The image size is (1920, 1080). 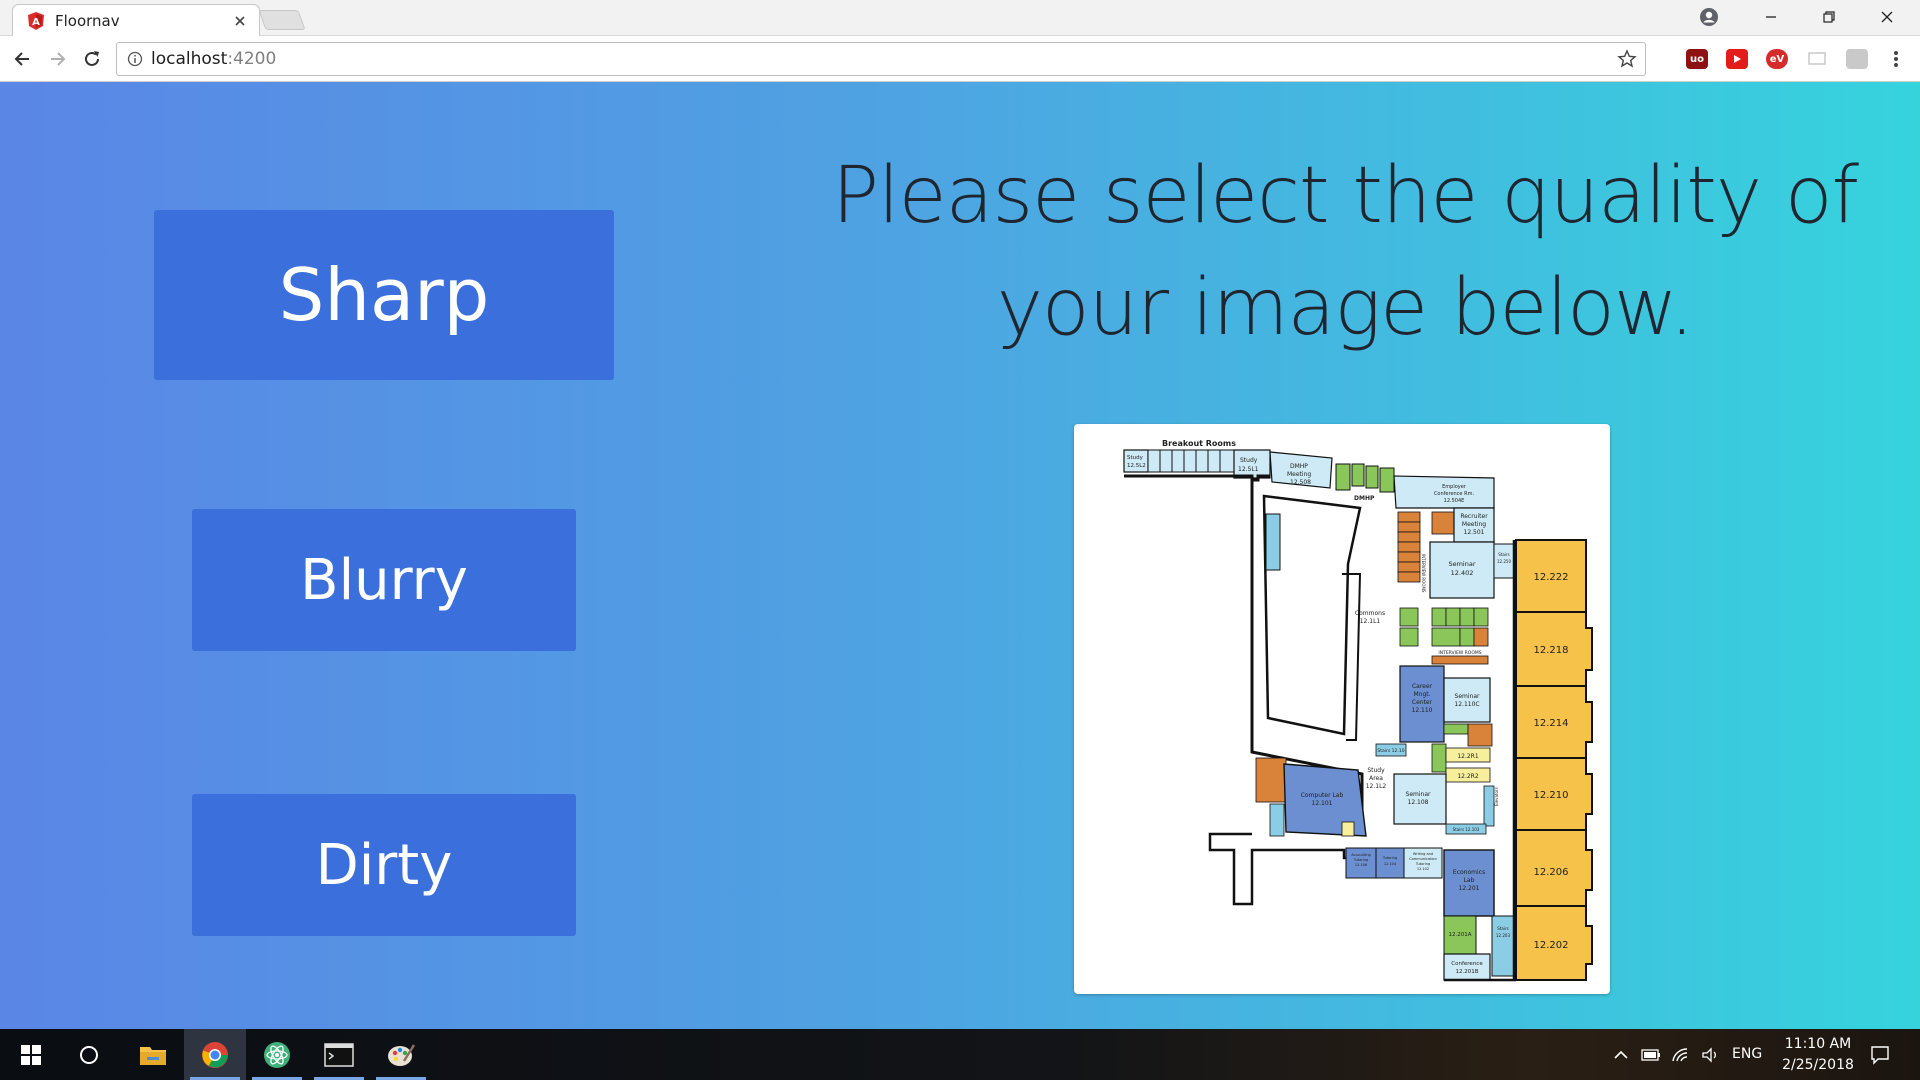 What do you see at coordinates (1857, 59) in the screenshot?
I see `extension-gray-icon` at bounding box center [1857, 59].